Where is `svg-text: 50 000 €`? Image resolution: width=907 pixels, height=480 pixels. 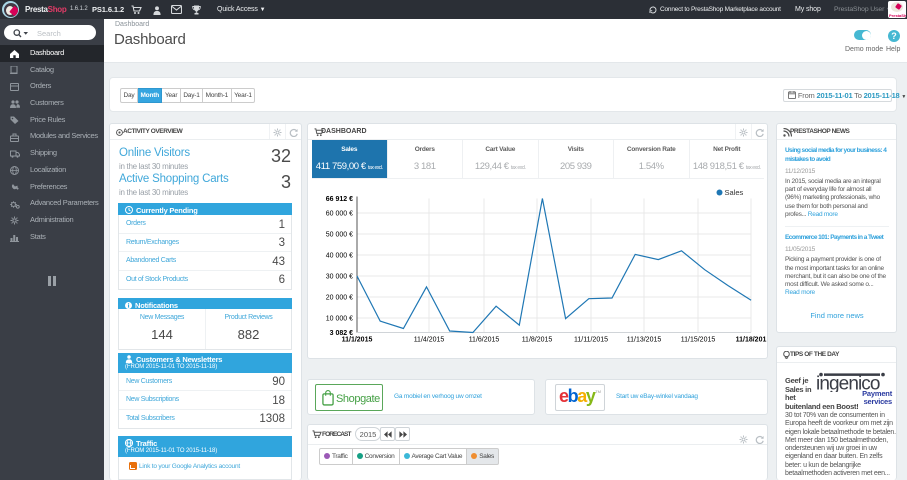 svg-text: 50 000 € is located at coordinates (339, 235).